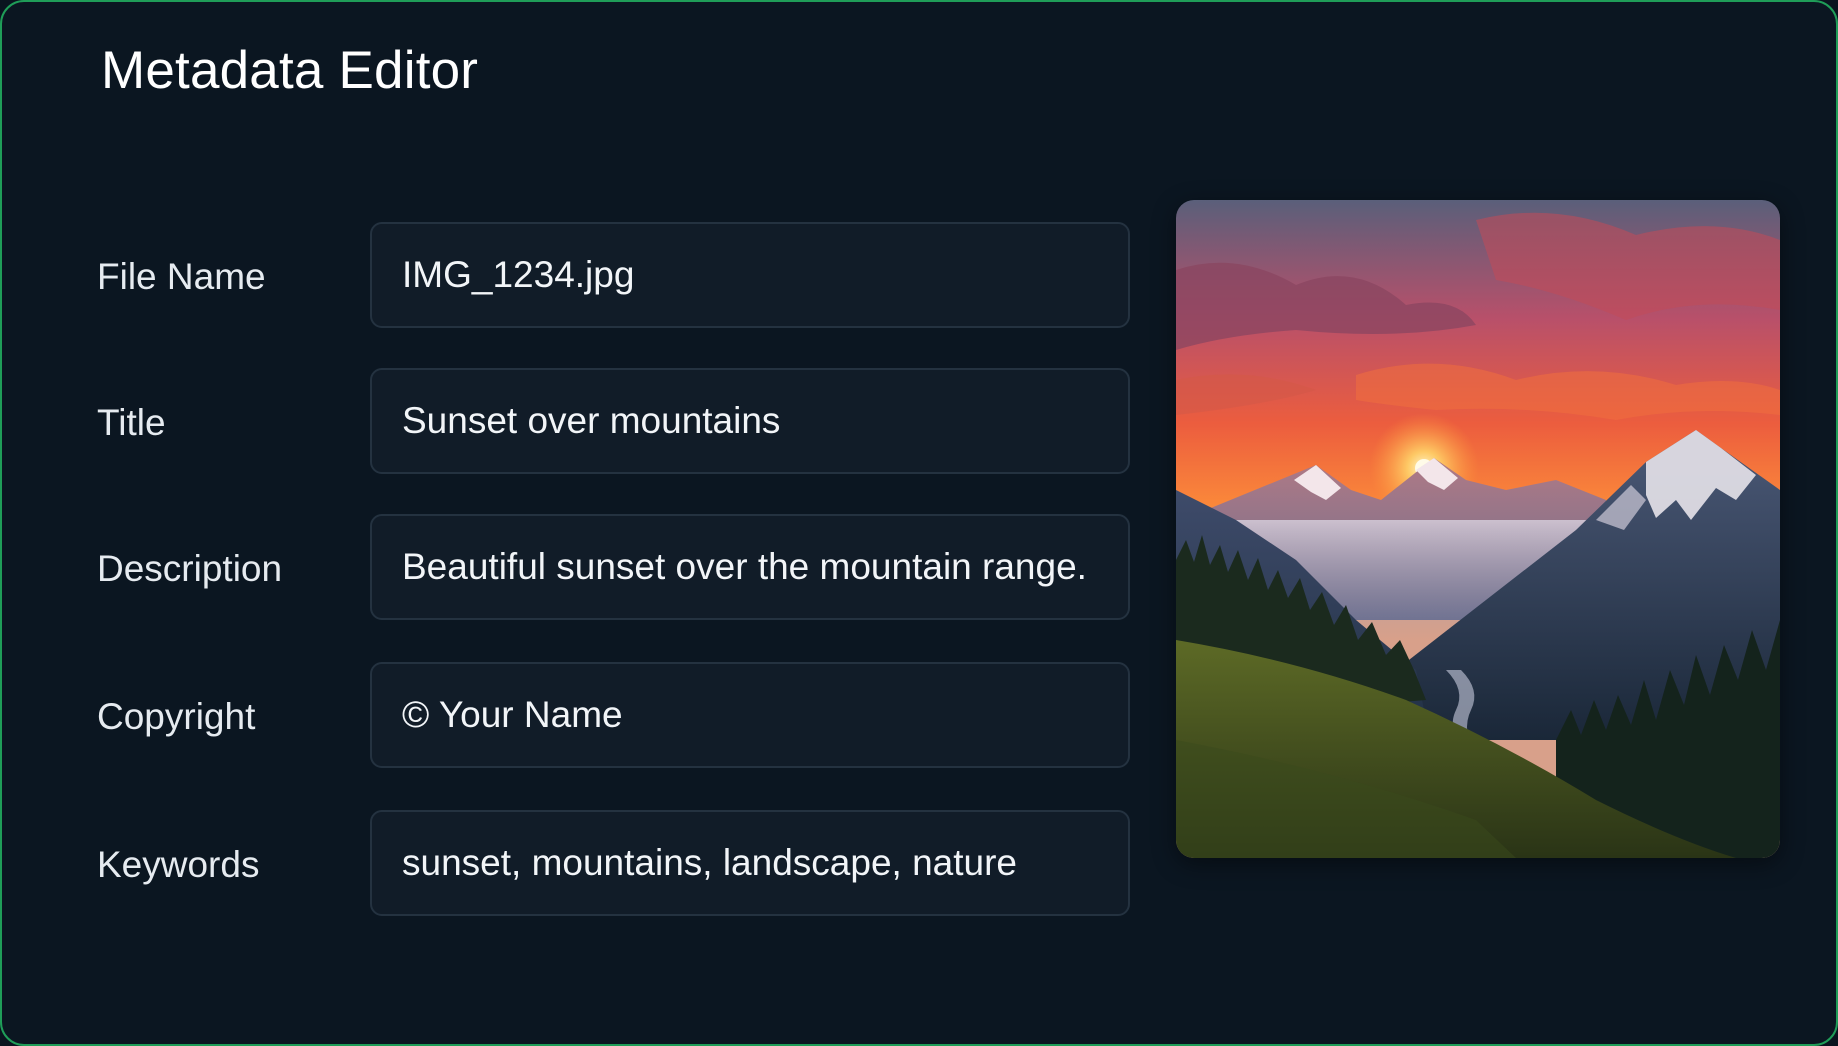 The image size is (1838, 1046). What do you see at coordinates (190, 568) in the screenshot?
I see `description-label: Description` at bounding box center [190, 568].